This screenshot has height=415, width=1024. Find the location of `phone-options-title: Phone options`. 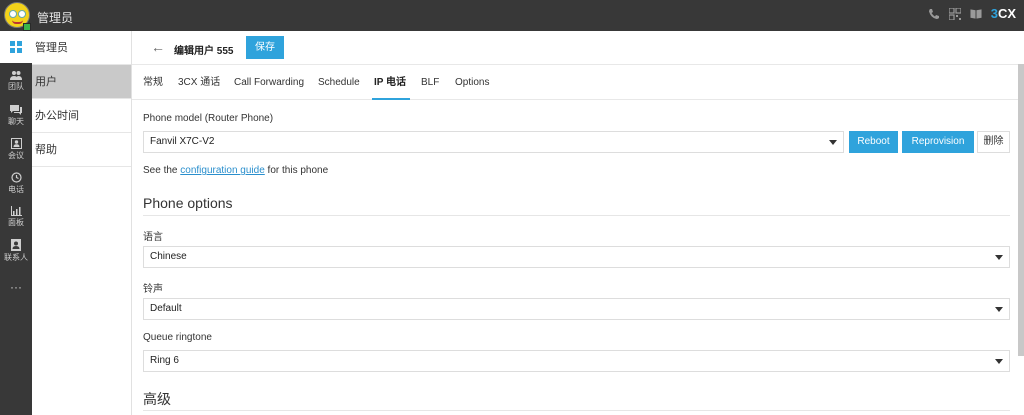

phone-options-title: Phone options is located at coordinates (188, 203).